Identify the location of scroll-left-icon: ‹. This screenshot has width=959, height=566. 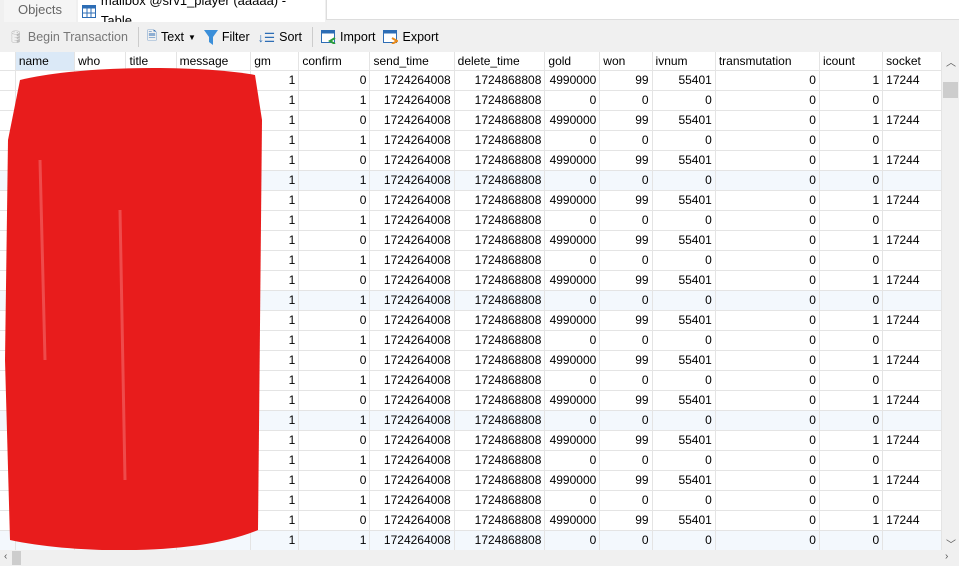
(5, 556).